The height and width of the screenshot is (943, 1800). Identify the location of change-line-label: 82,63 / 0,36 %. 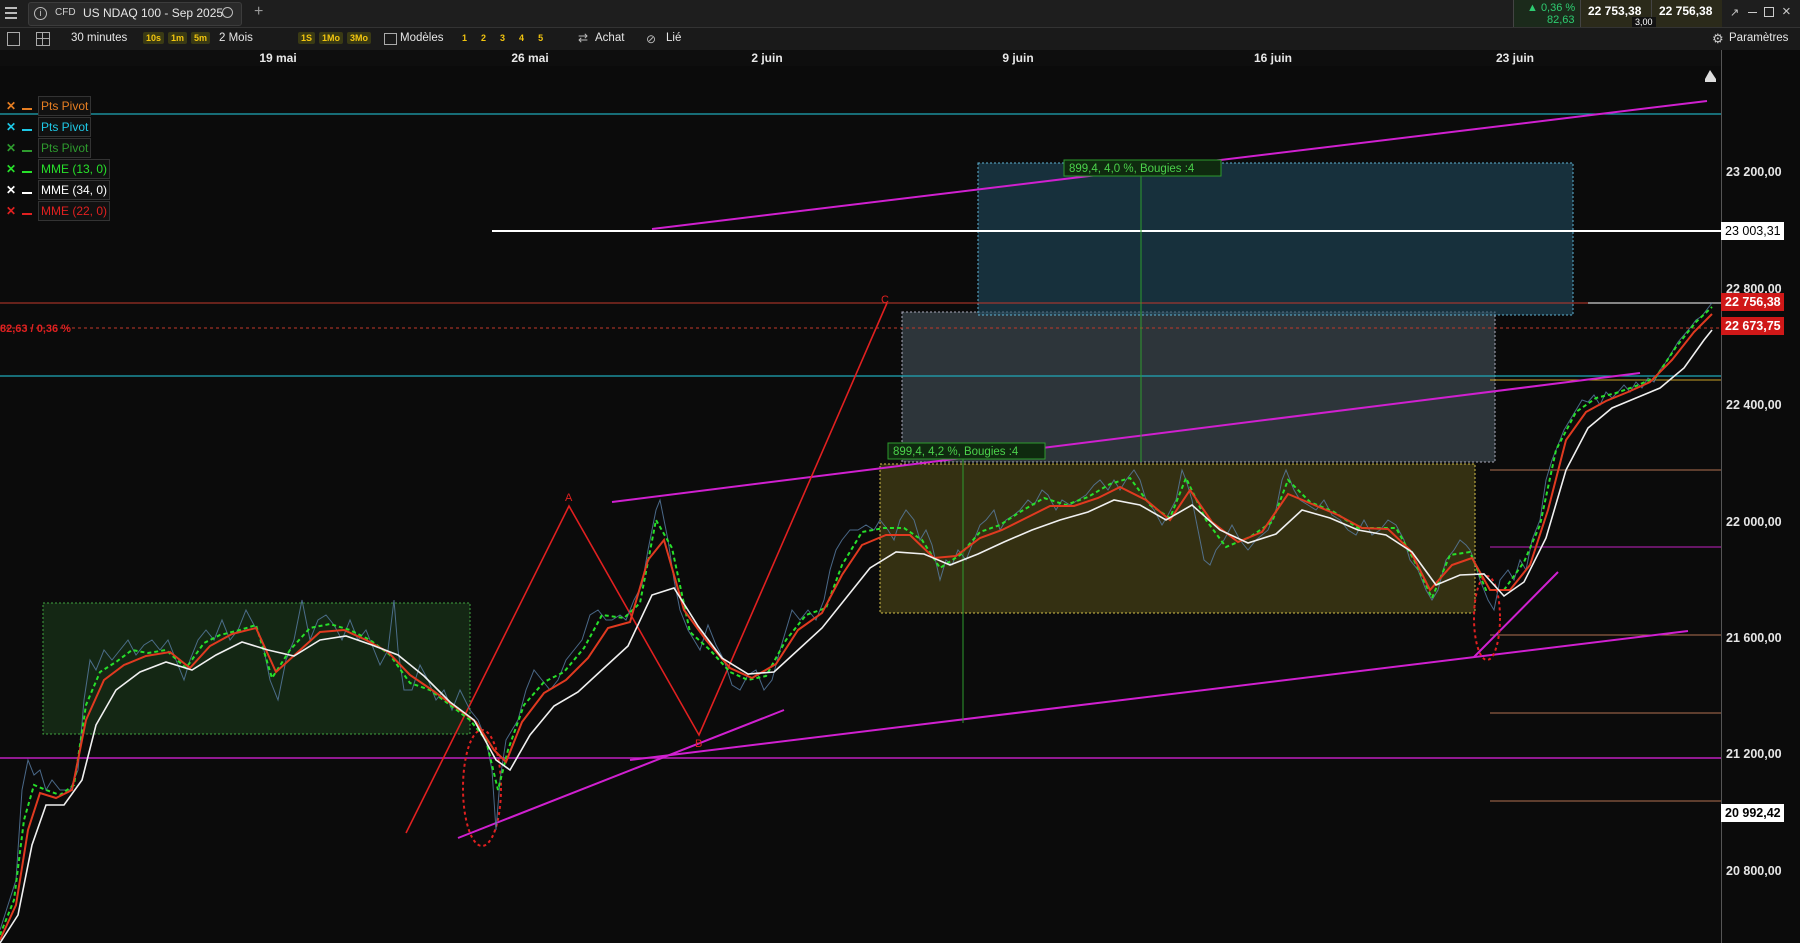
(35, 329).